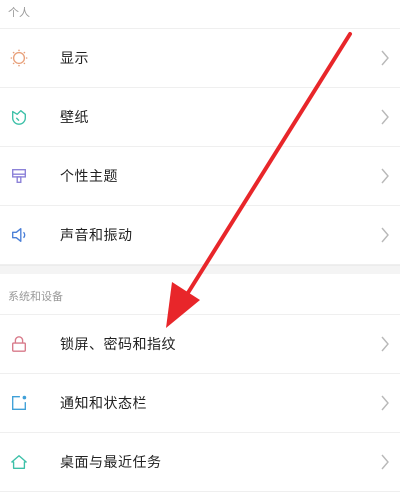  Describe the element at coordinates (89, 177) in the screenshot. I see `settings-item-label: 个性主题` at that location.